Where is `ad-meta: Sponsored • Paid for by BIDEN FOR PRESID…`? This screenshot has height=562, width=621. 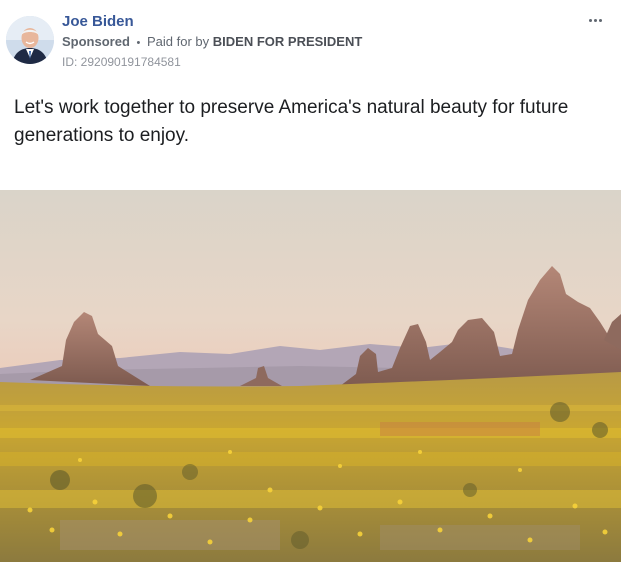
ad-meta: Sponsored • Paid for by BIDEN FOR PRESID… is located at coordinates (212, 42).